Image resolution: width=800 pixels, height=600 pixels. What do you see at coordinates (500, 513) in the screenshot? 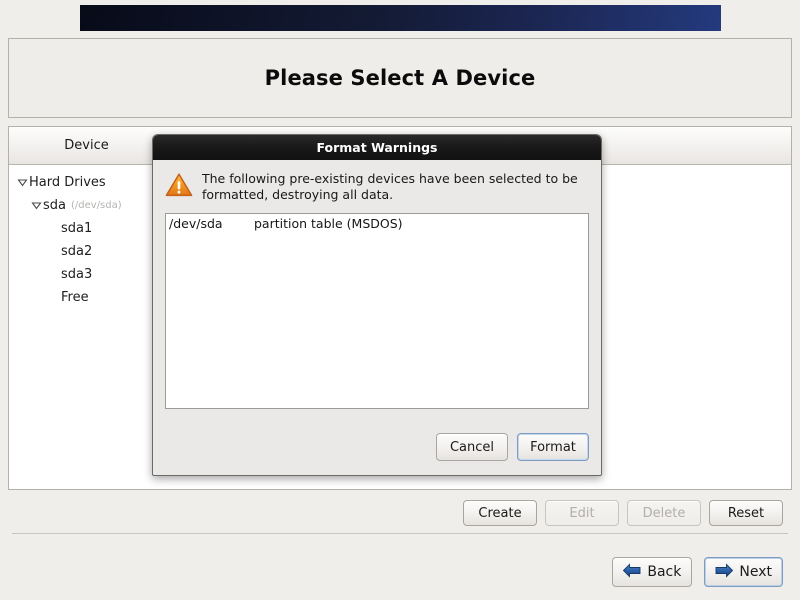
I see `create-button: Create` at bounding box center [500, 513].